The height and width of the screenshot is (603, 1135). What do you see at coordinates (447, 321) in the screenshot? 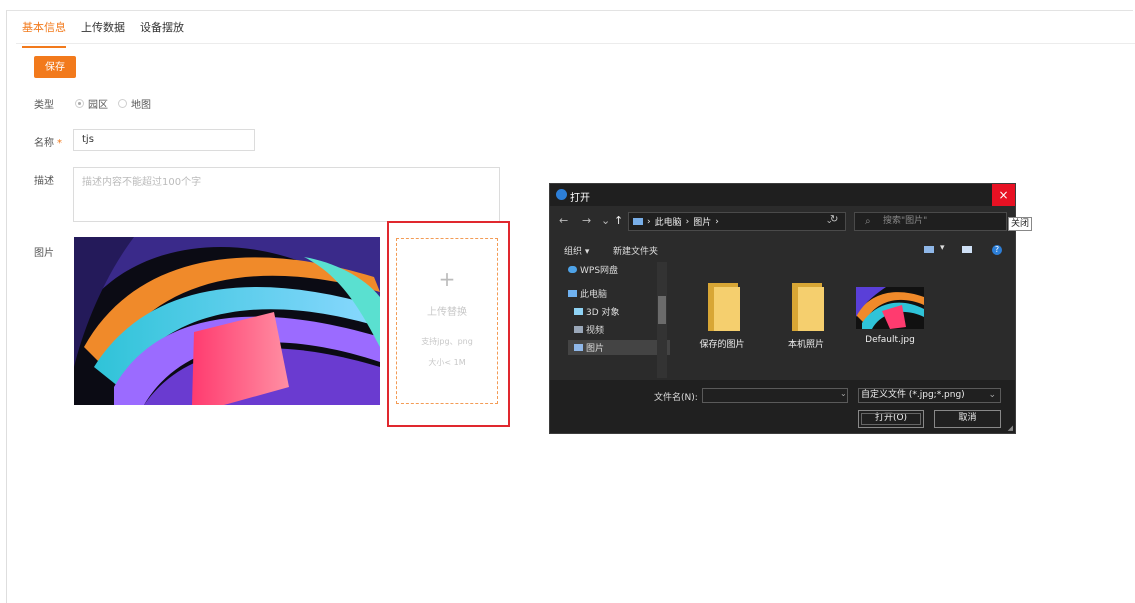
I see `upload-replace-area: + 上传替换 支持jpg、png 大小< 1M` at bounding box center [447, 321].